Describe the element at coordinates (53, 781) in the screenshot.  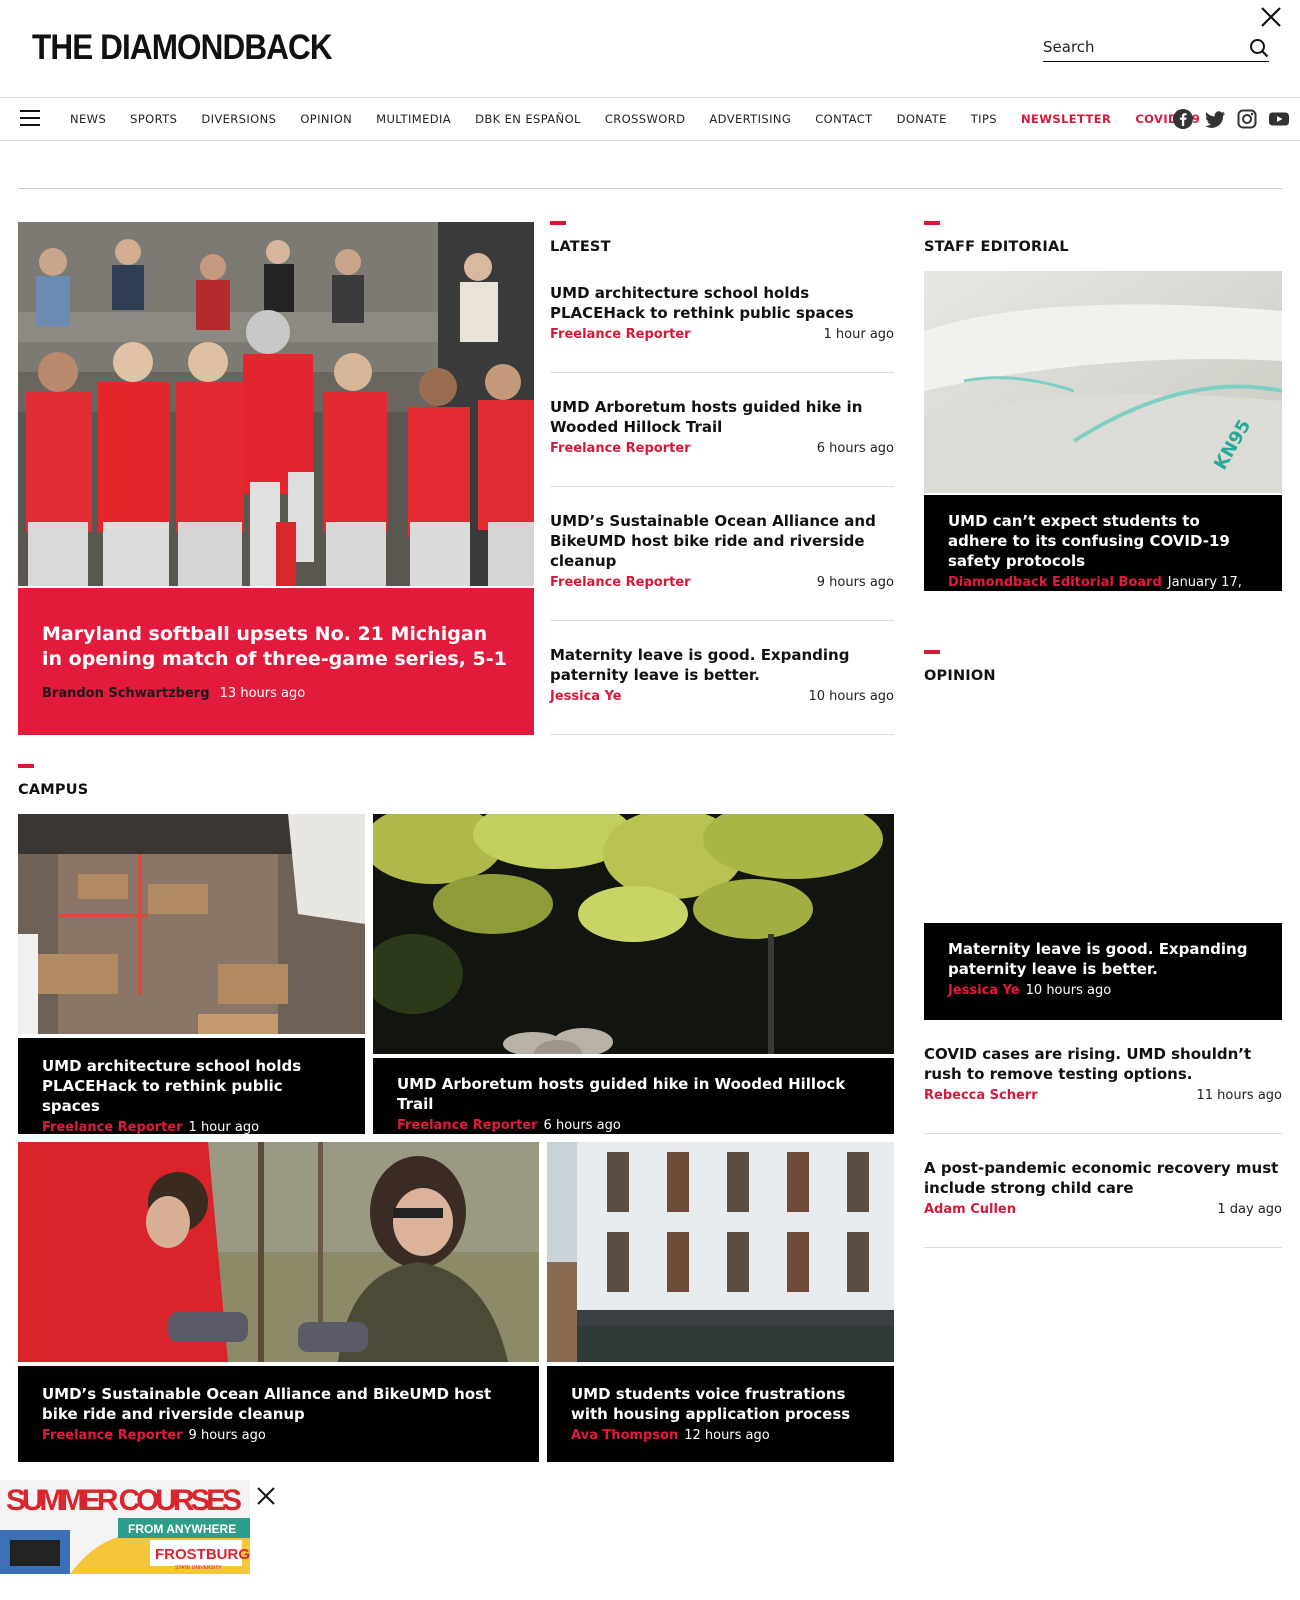
I see `campus-section-header: CAMPUS` at that location.